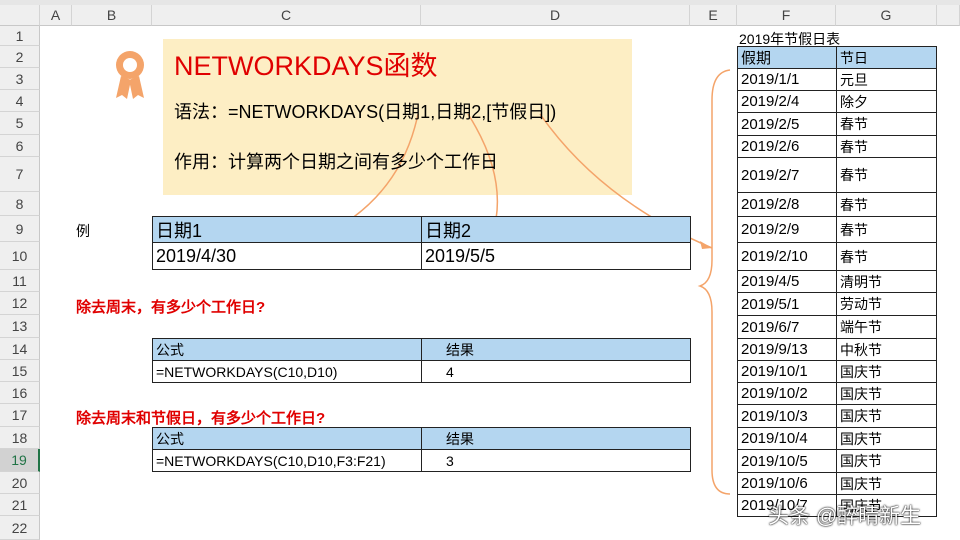 This screenshot has width=960, height=540. I want to click on date1-header: 日期1, so click(287, 229).